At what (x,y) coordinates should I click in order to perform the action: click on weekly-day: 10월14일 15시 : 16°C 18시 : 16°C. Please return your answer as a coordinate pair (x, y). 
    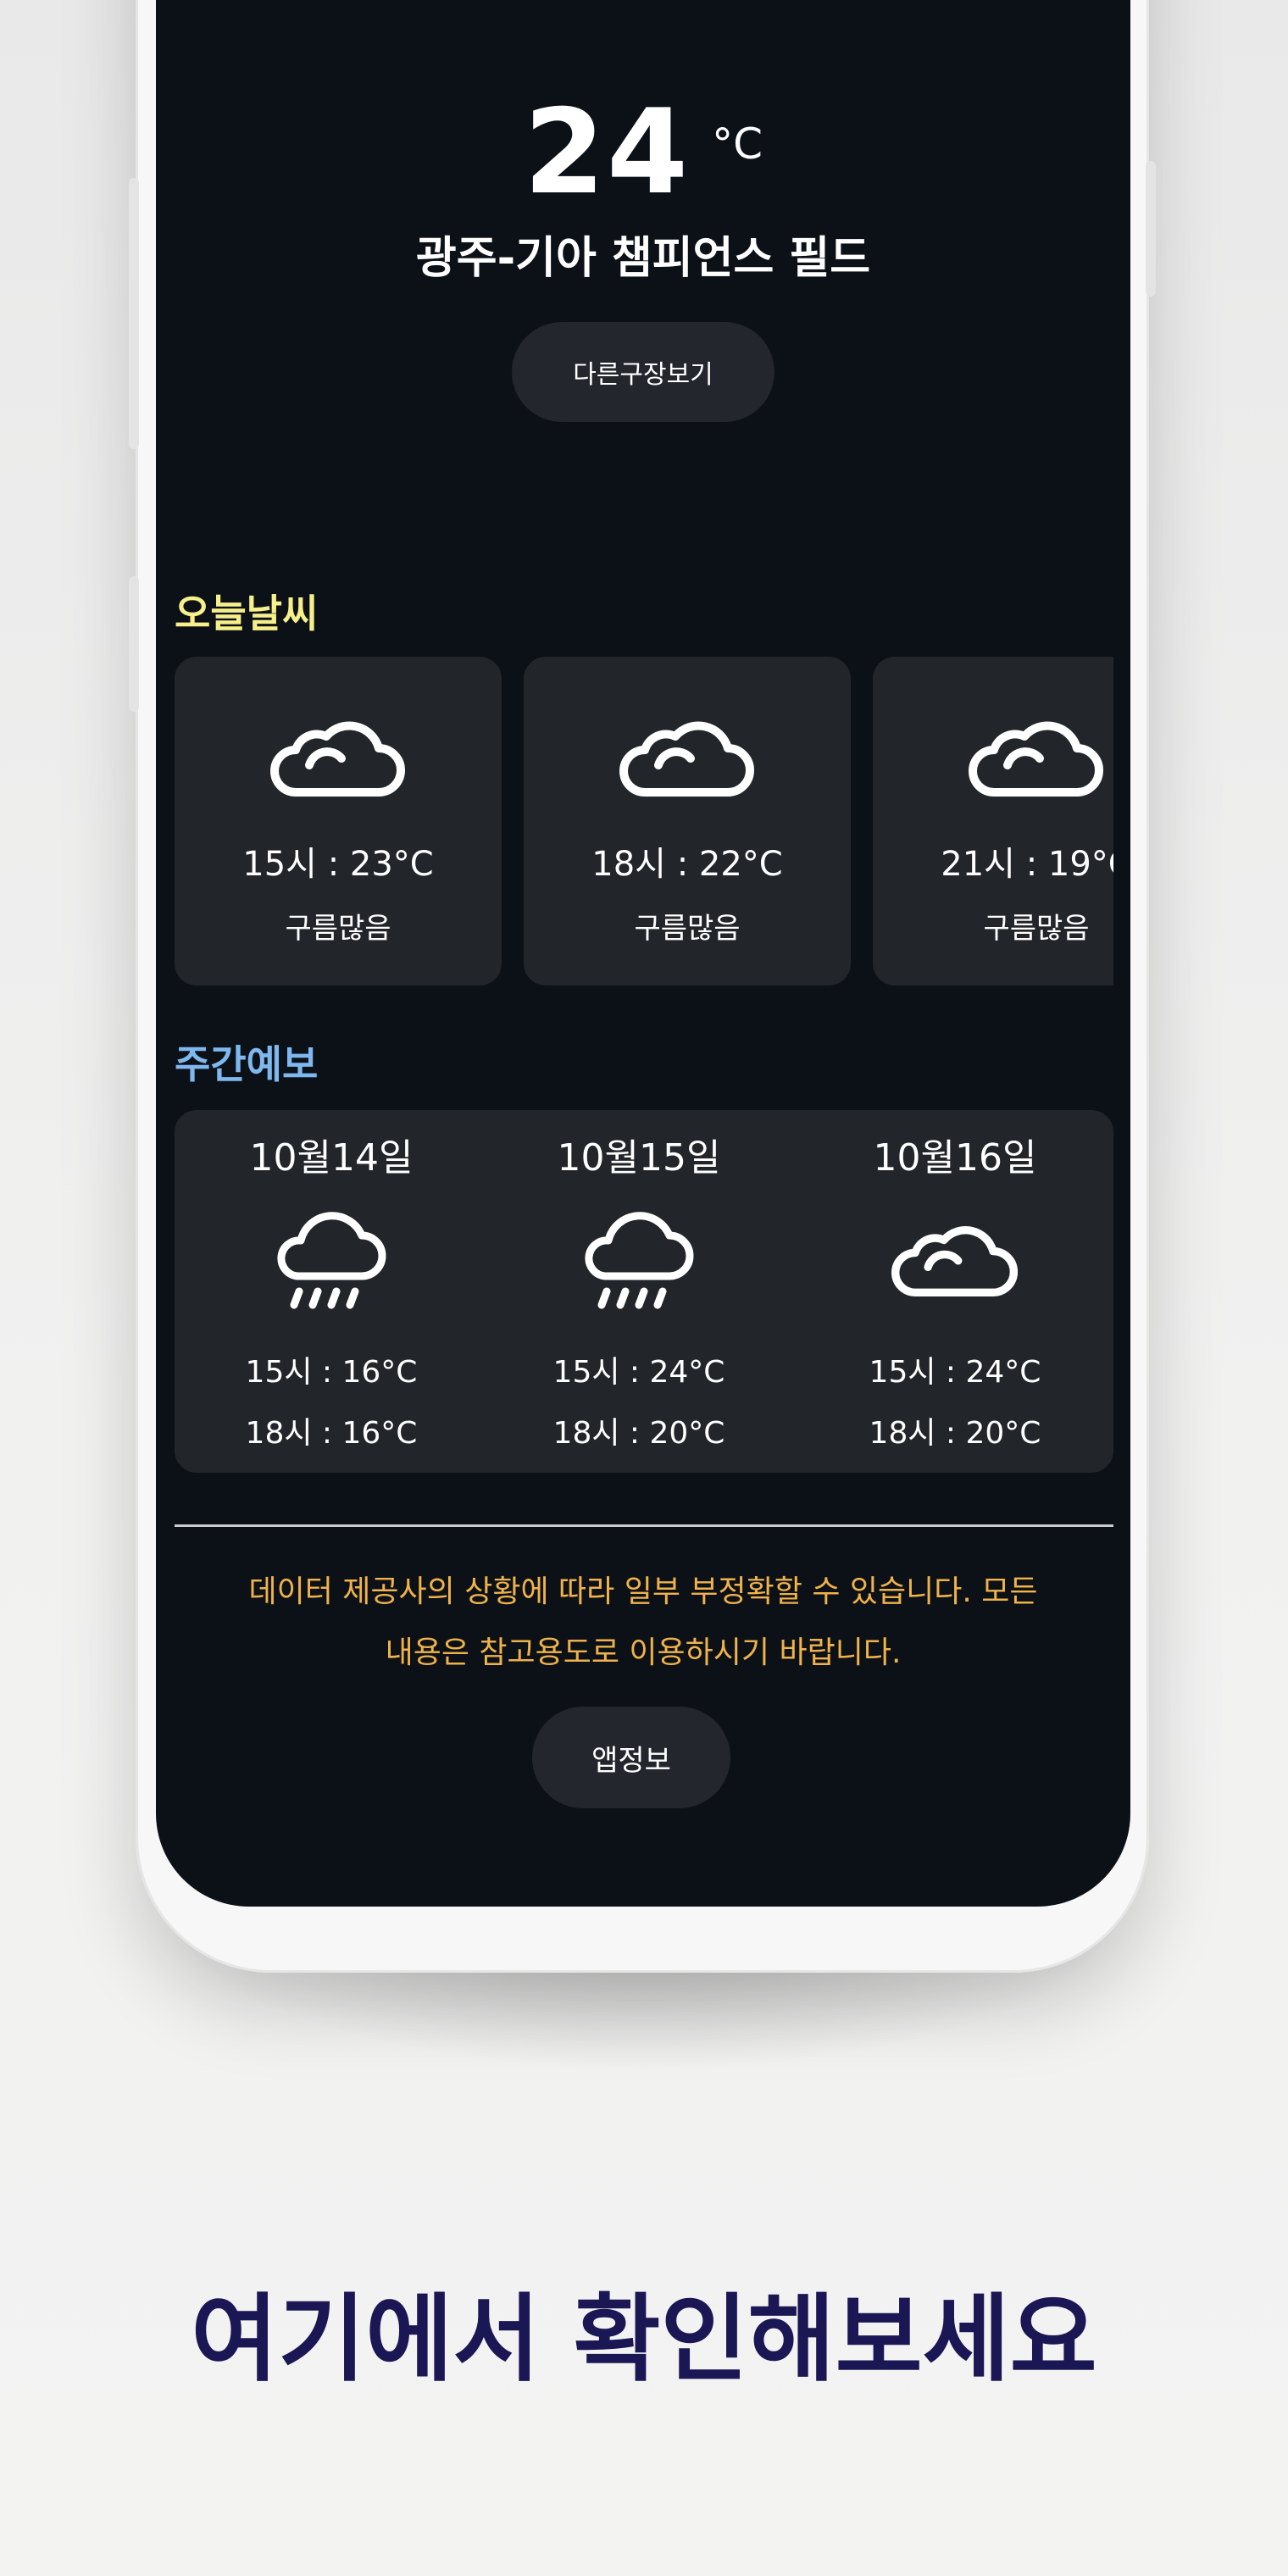
    Looking at the image, I should click on (331, 1291).